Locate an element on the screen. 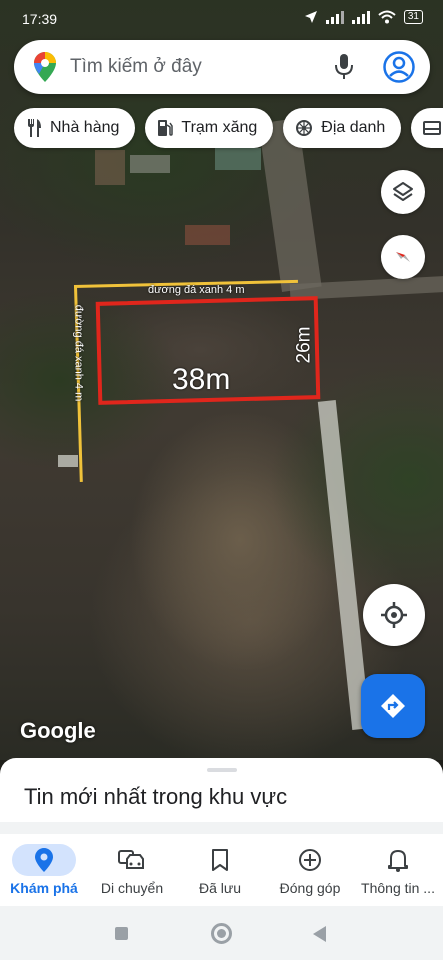 The height and width of the screenshot is (960, 443). nav-label: Đóng góp is located at coordinates (310, 888).